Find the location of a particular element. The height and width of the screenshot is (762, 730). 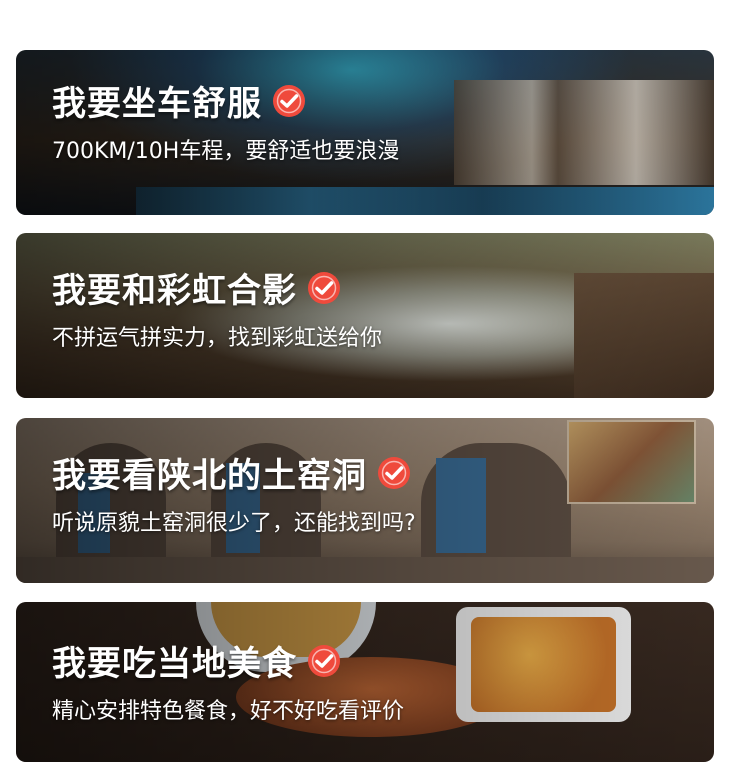

card-text: 我要看陕北的土窑洞 听说原貌土窑洞很少了，还能找到吗? is located at coordinates (234, 492).